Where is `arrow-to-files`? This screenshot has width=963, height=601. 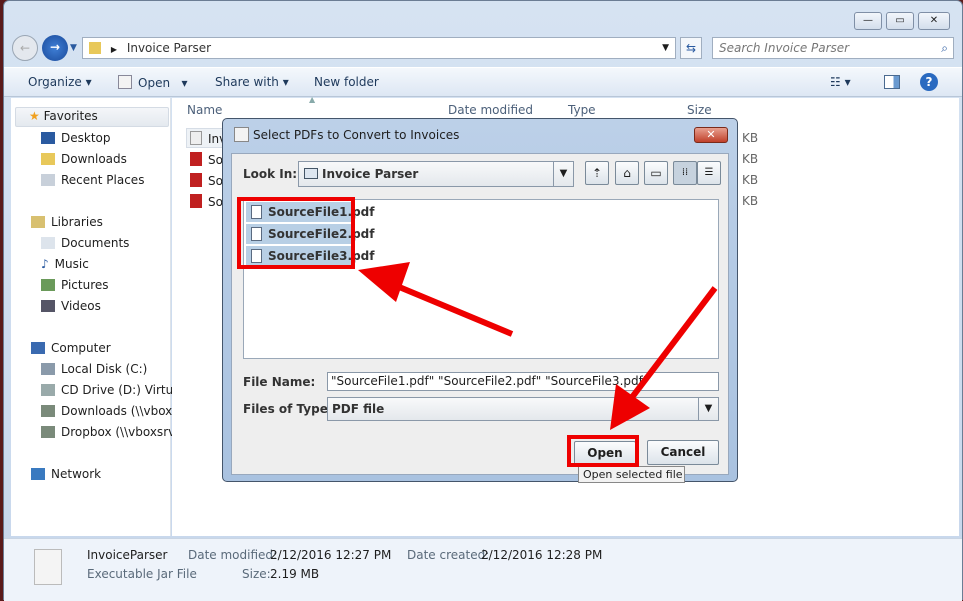 arrow-to-files is located at coordinates (452, 309).